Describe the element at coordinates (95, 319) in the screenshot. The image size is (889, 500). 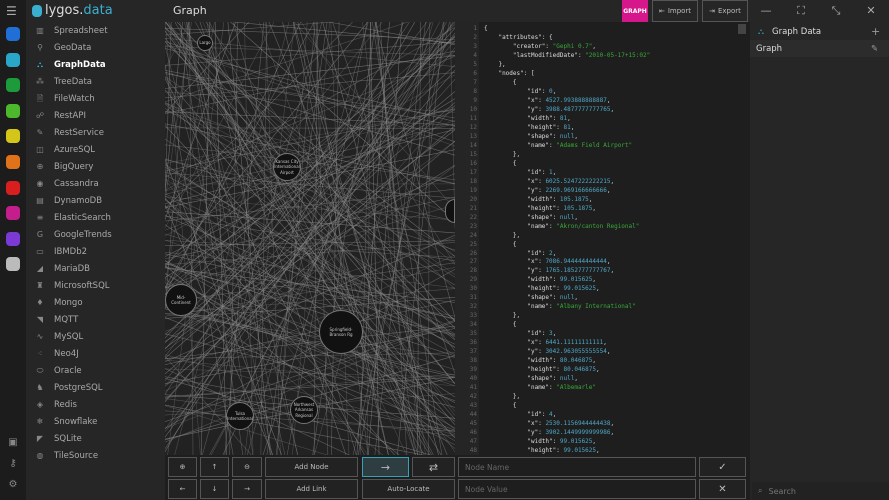
I see `sidebar-item-mqtt: ◥ MQTT` at that location.